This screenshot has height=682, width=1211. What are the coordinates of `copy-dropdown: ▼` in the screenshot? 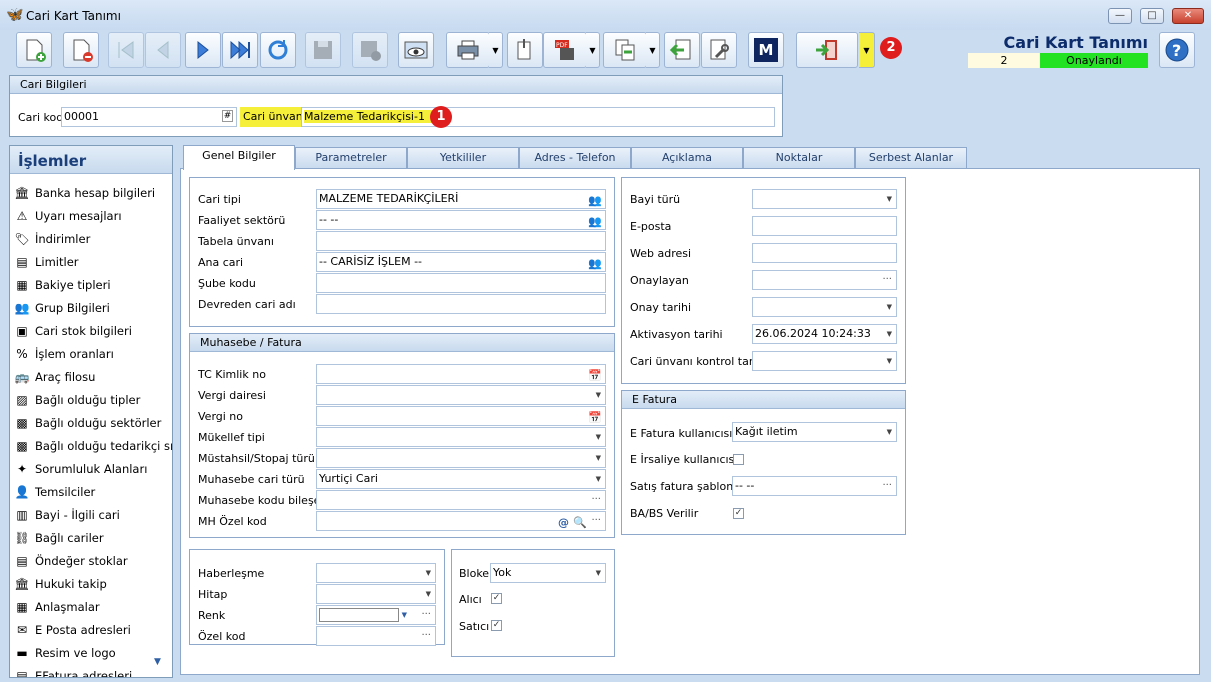 It's located at (653, 50).